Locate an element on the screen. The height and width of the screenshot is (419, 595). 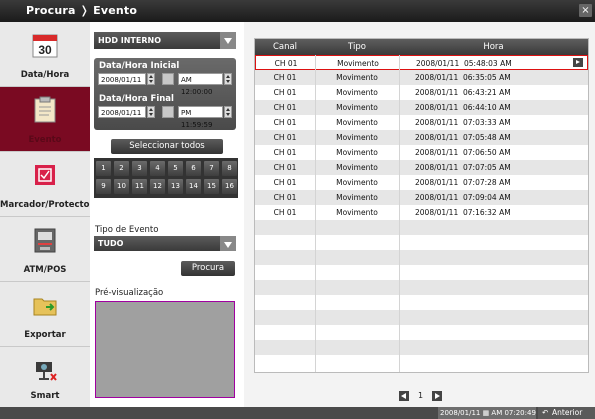
end-time-spinner is located at coordinates (228, 112).